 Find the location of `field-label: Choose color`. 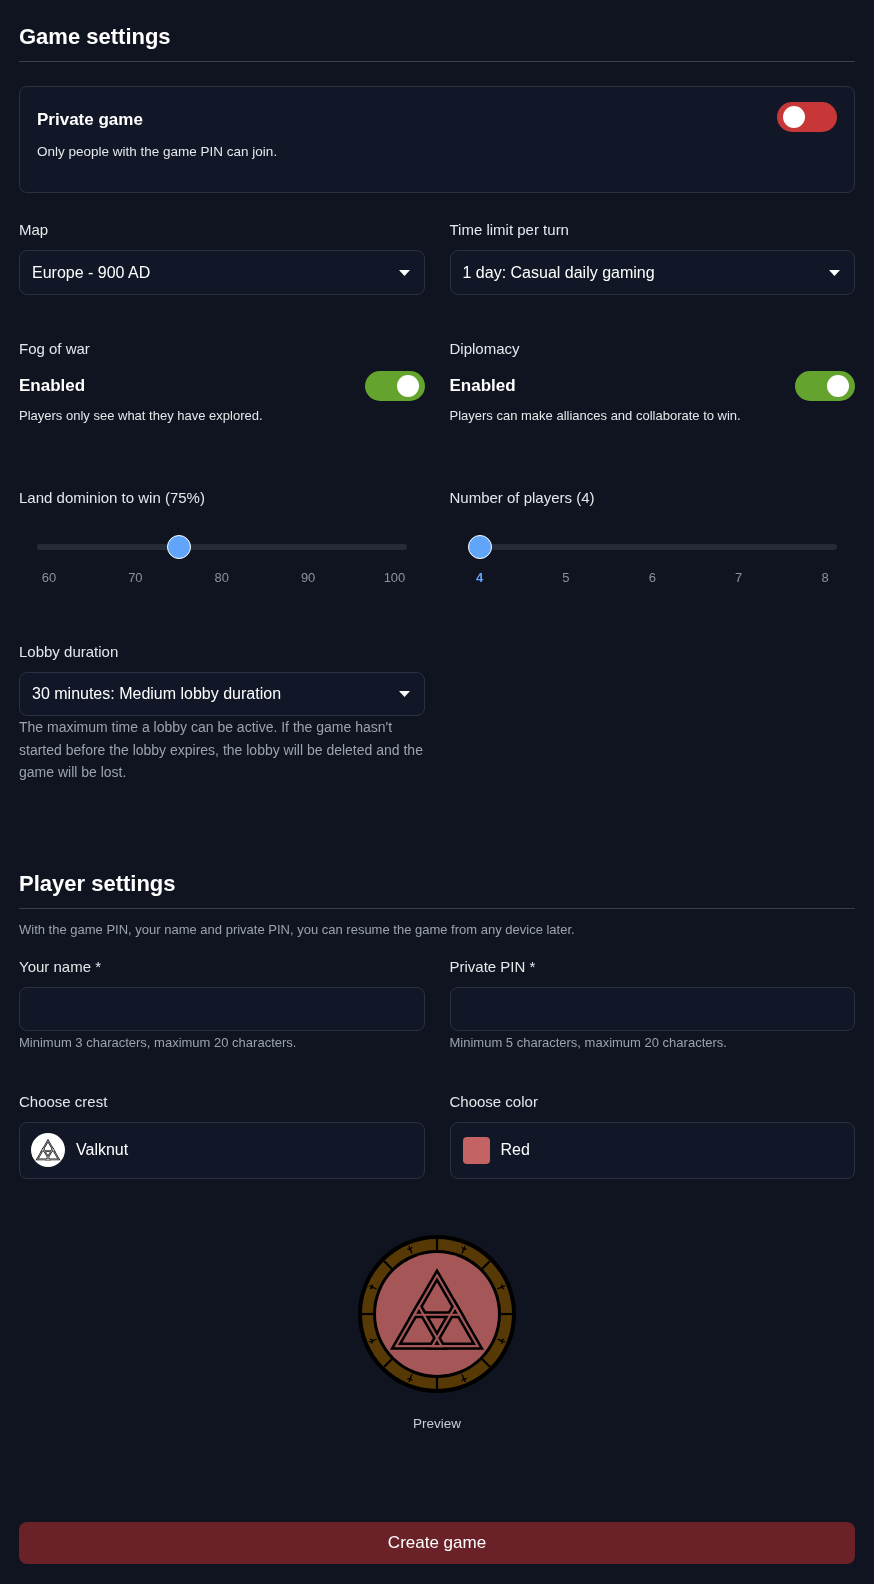

field-label: Choose color is located at coordinates (494, 1101).